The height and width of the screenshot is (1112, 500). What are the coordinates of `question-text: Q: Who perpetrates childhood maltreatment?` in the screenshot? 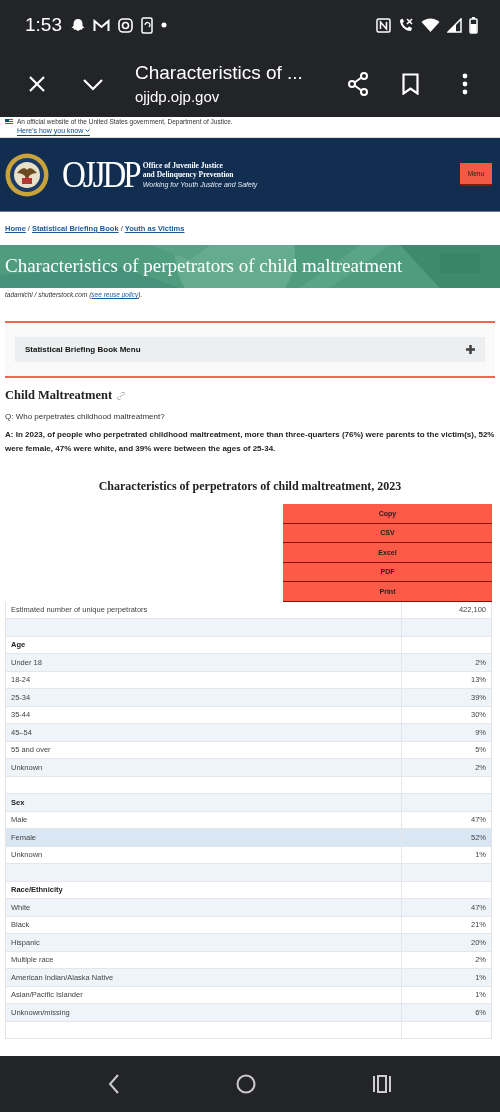 It's located at (85, 416).